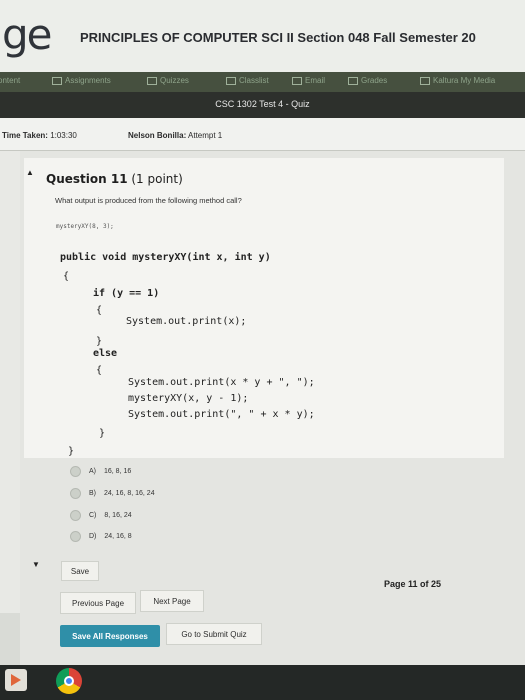 The width and height of the screenshot is (525, 700). I want to click on code-line: else, so click(105, 353).